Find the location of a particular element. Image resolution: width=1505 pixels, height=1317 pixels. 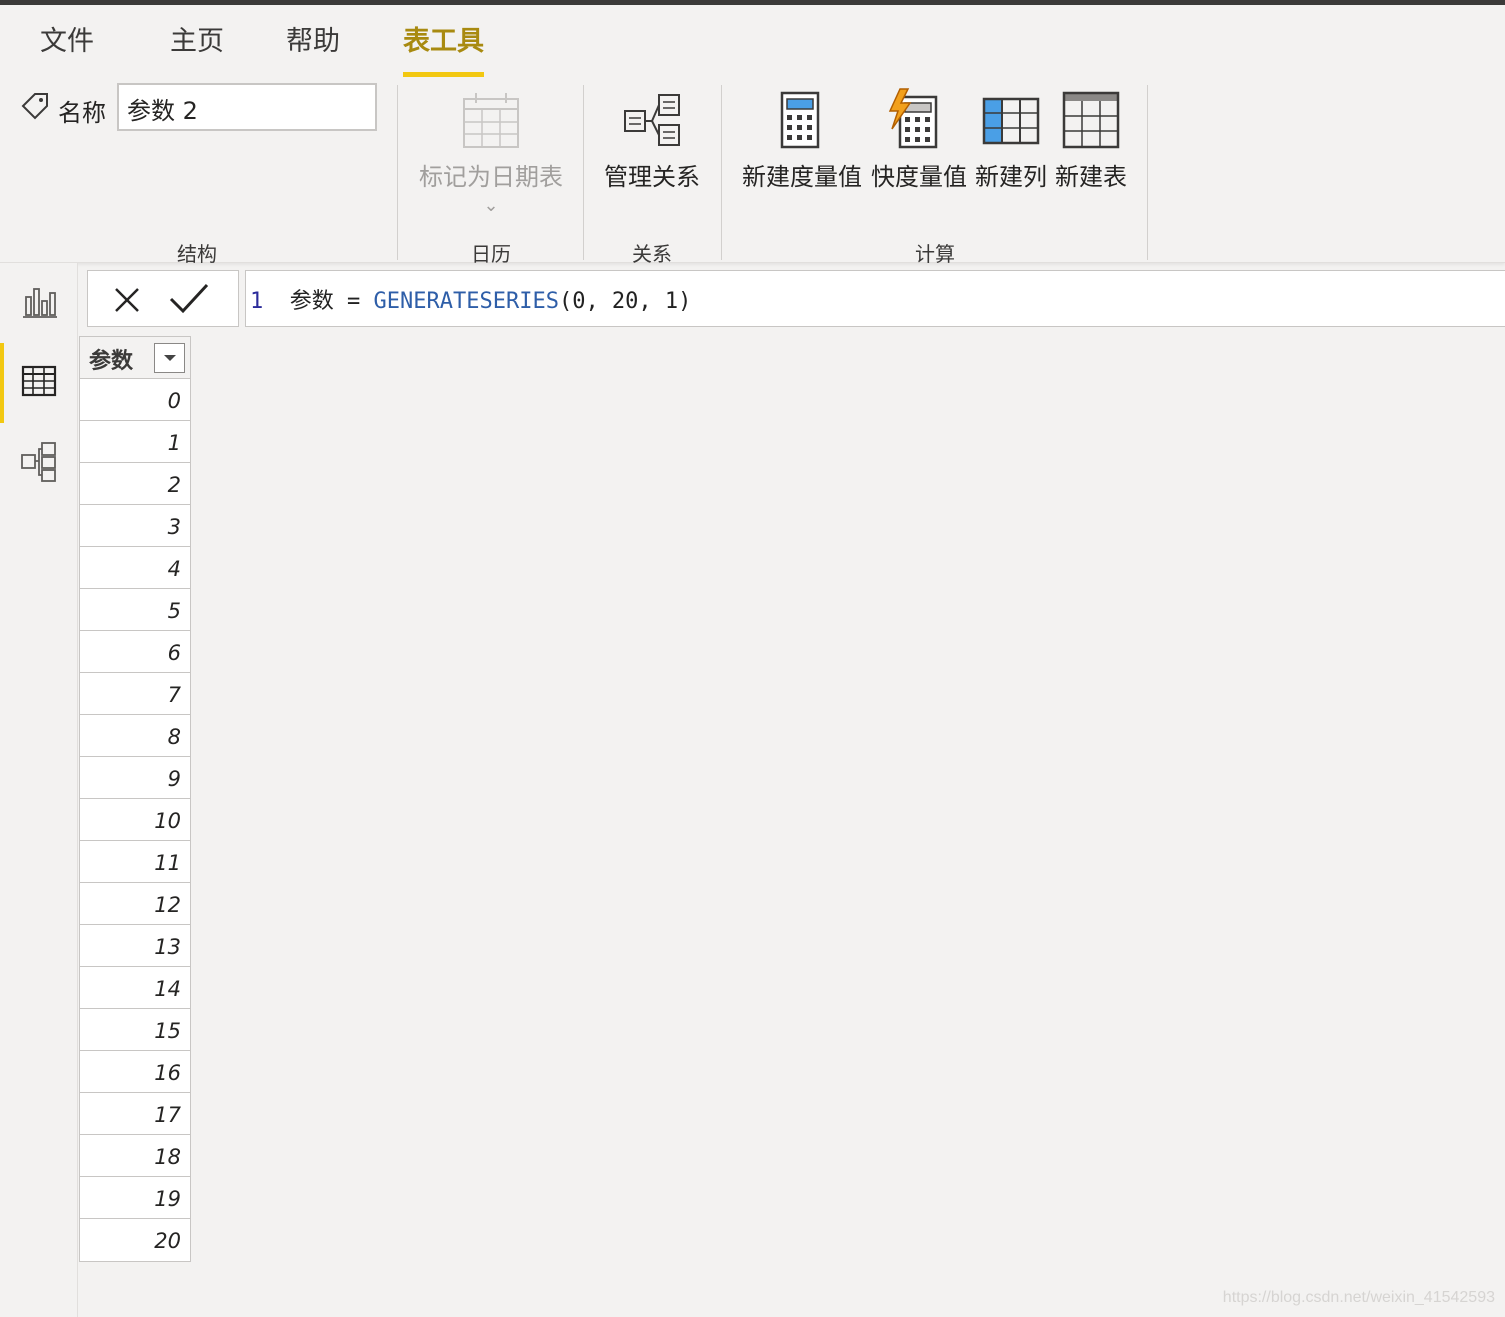

manage-relationships-label: 管理关系 is located at coordinates (652, 177).